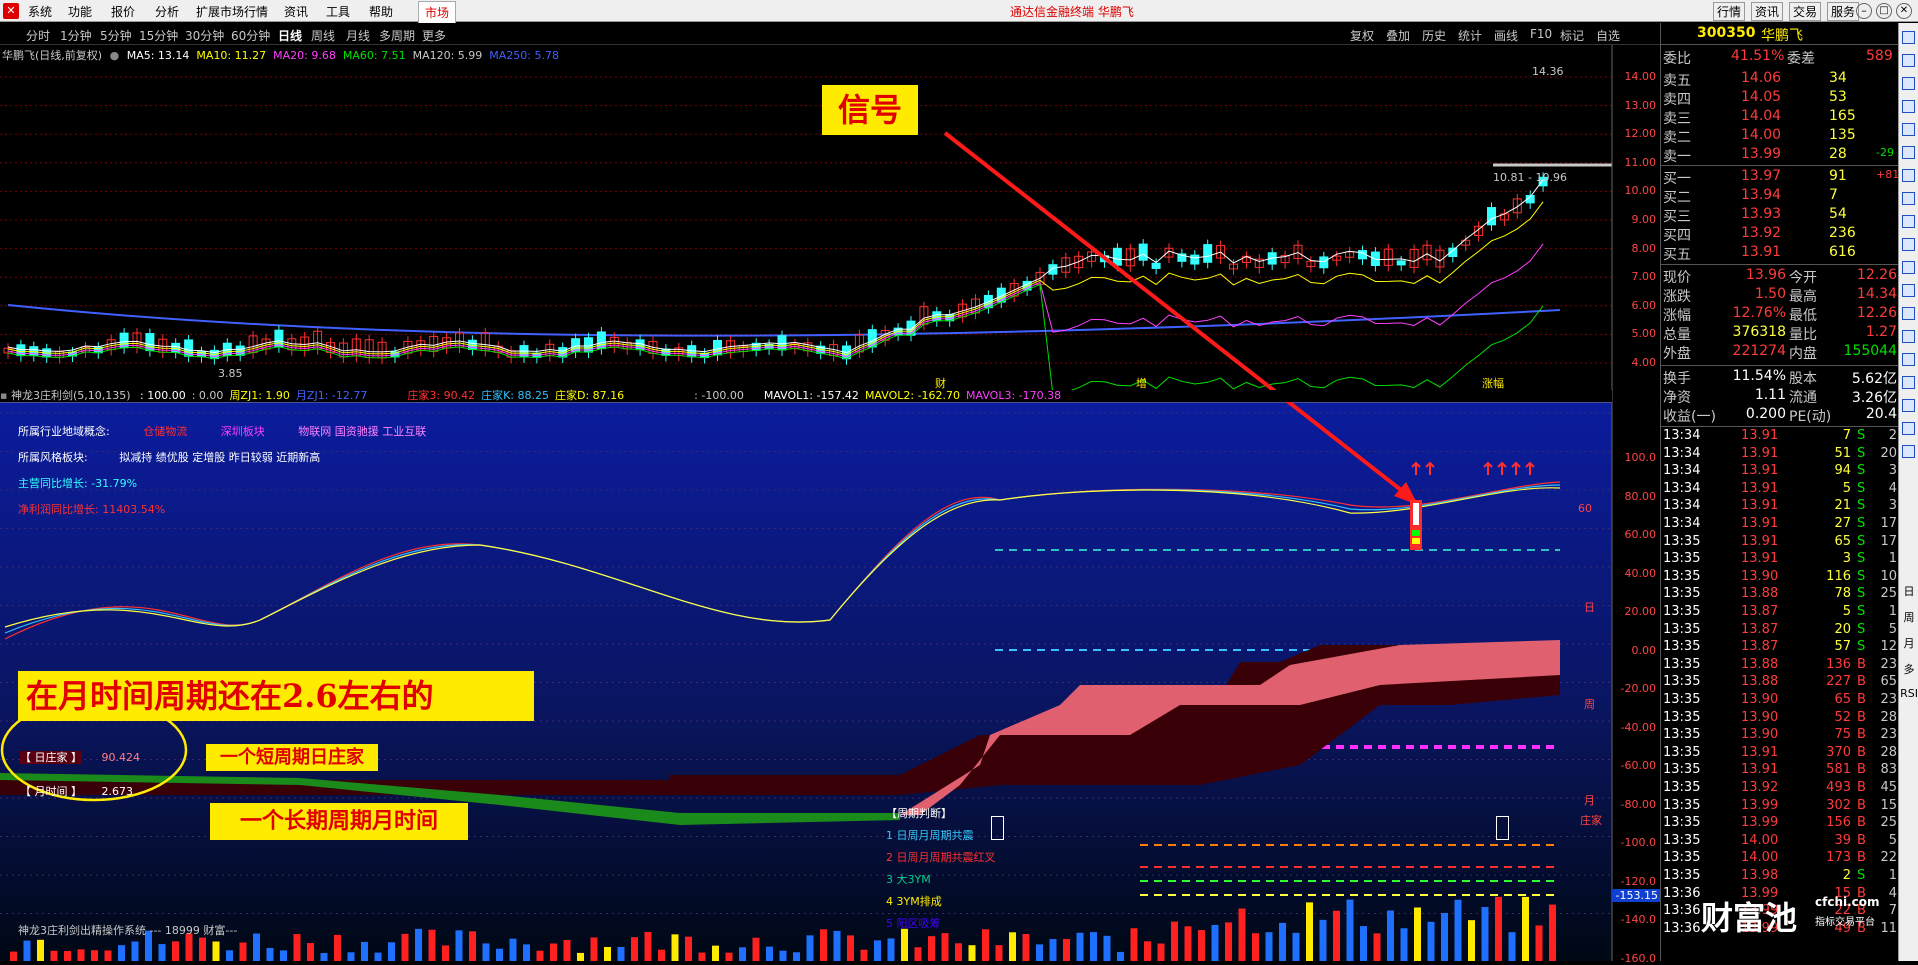 The image size is (1918, 965). I want to click on tick-row: 13:35 13.99 302 B 15, so click(1780, 807).